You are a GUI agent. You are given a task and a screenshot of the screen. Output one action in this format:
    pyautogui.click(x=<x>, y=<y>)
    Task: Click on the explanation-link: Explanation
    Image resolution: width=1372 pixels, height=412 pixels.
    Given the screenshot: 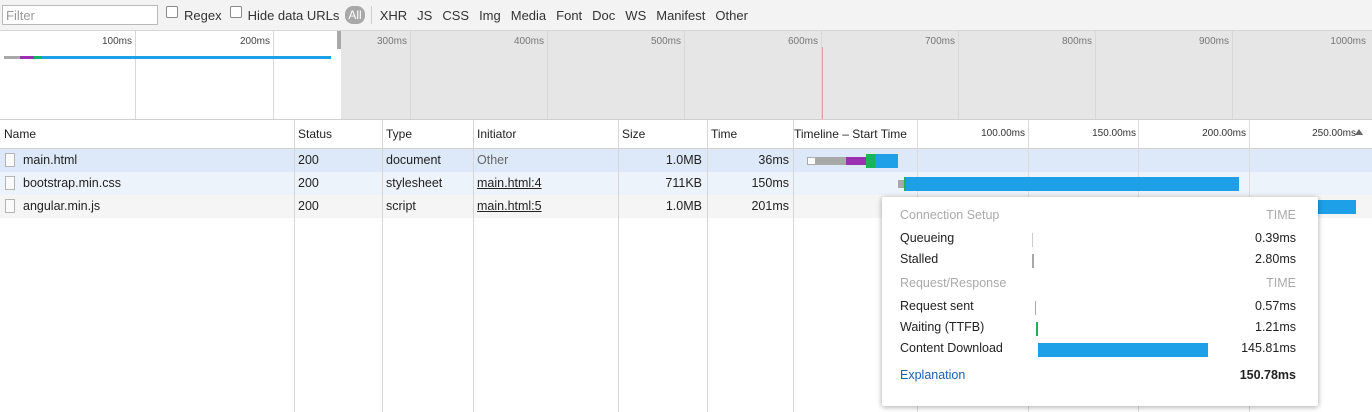 What is the action you would take?
    pyautogui.click(x=932, y=375)
    